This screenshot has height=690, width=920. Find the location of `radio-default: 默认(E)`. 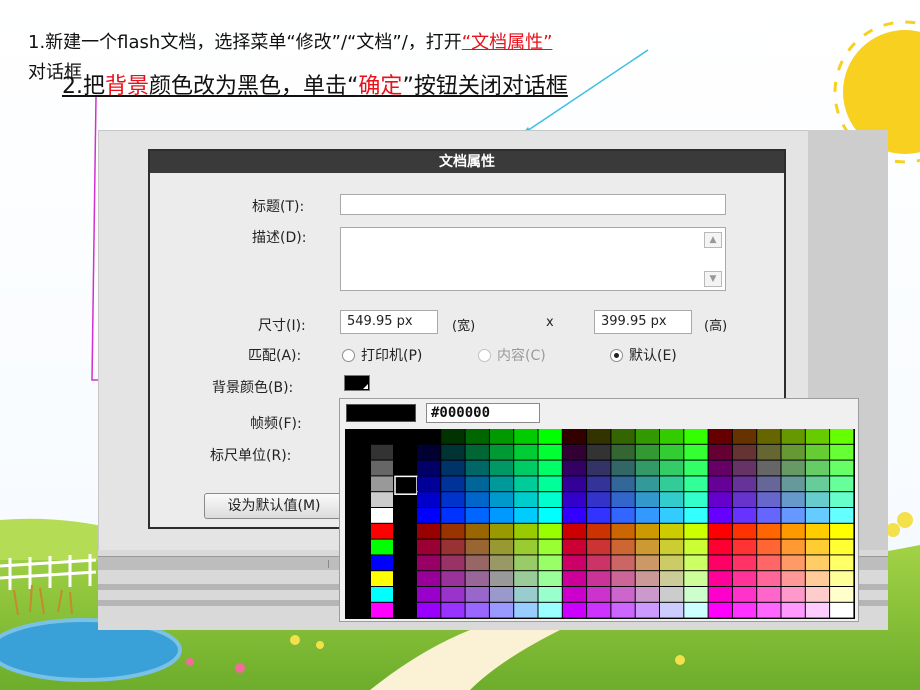

radio-default: 默认(E) is located at coordinates (643, 355).